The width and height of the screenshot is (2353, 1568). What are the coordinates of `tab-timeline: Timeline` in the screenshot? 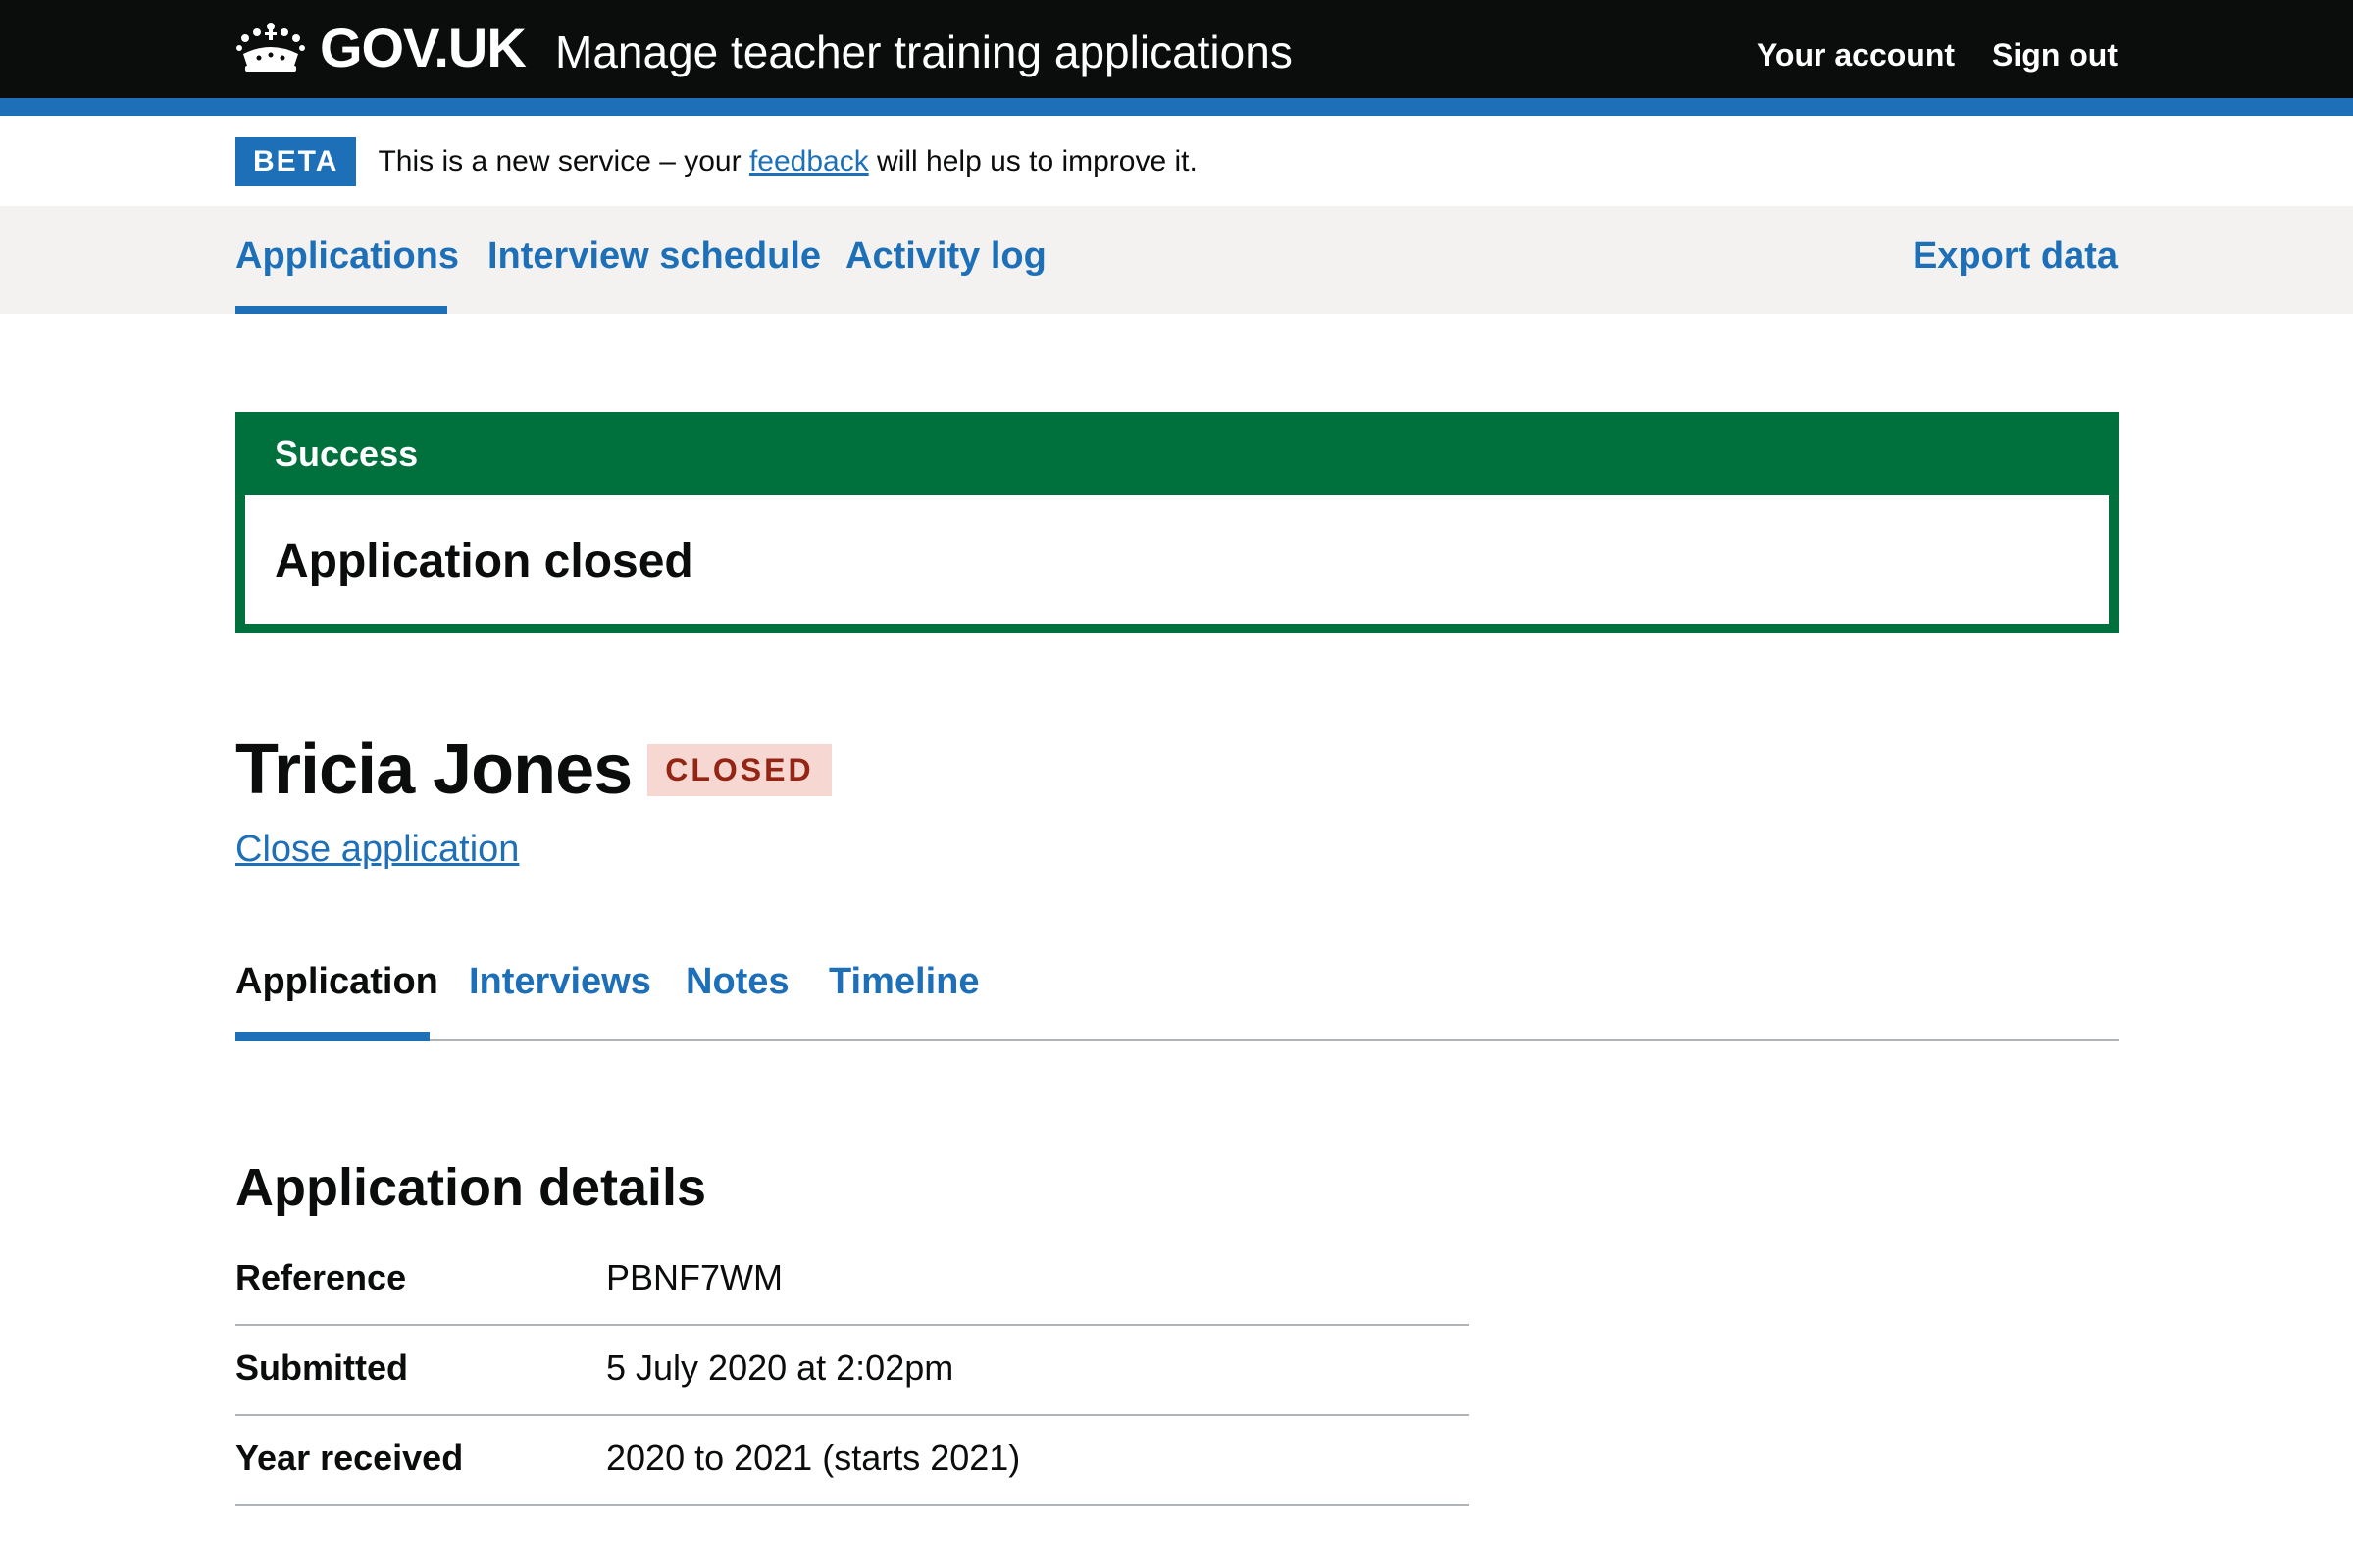 It's located at (904, 982).